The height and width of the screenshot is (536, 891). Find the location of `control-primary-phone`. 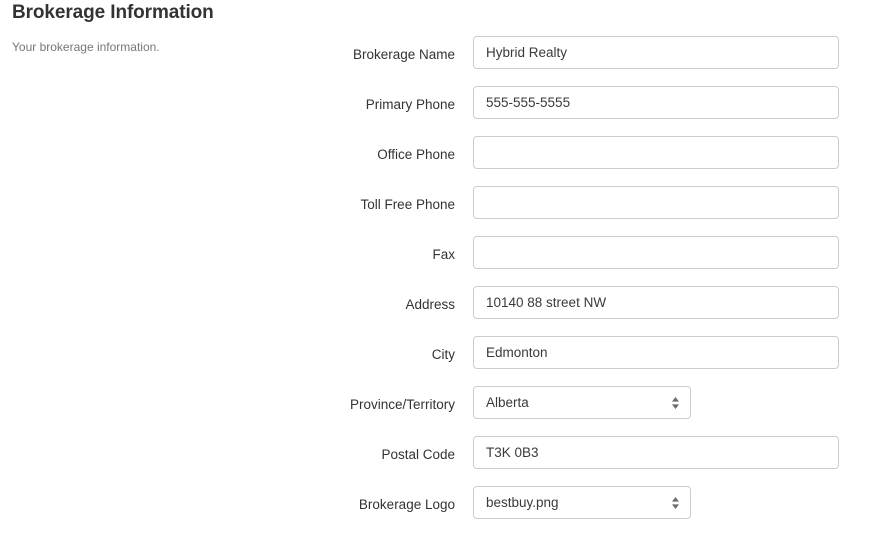

control-primary-phone is located at coordinates (656, 102).